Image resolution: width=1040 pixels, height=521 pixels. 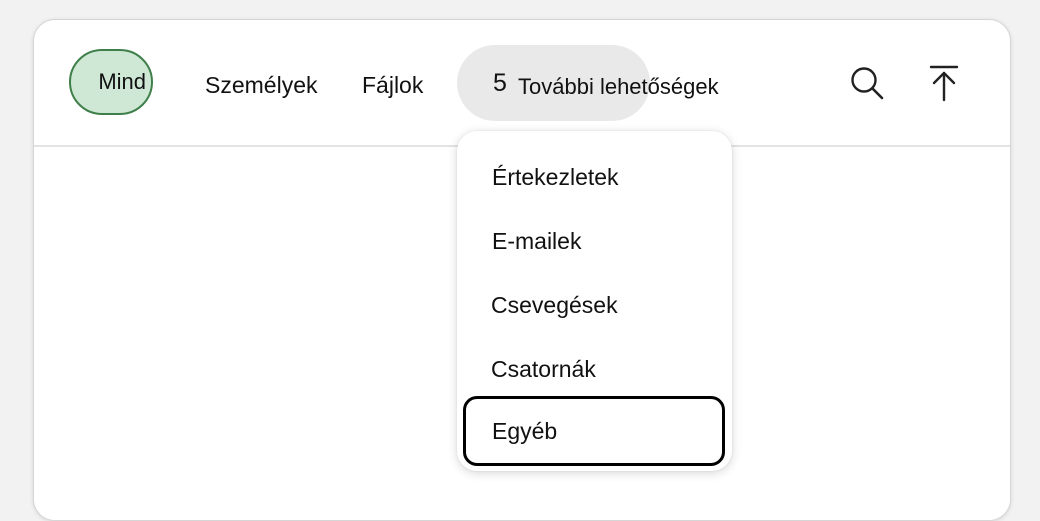 What do you see at coordinates (618, 87) in the screenshot?
I see `more-options-label: További lehetőségek` at bounding box center [618, 87].